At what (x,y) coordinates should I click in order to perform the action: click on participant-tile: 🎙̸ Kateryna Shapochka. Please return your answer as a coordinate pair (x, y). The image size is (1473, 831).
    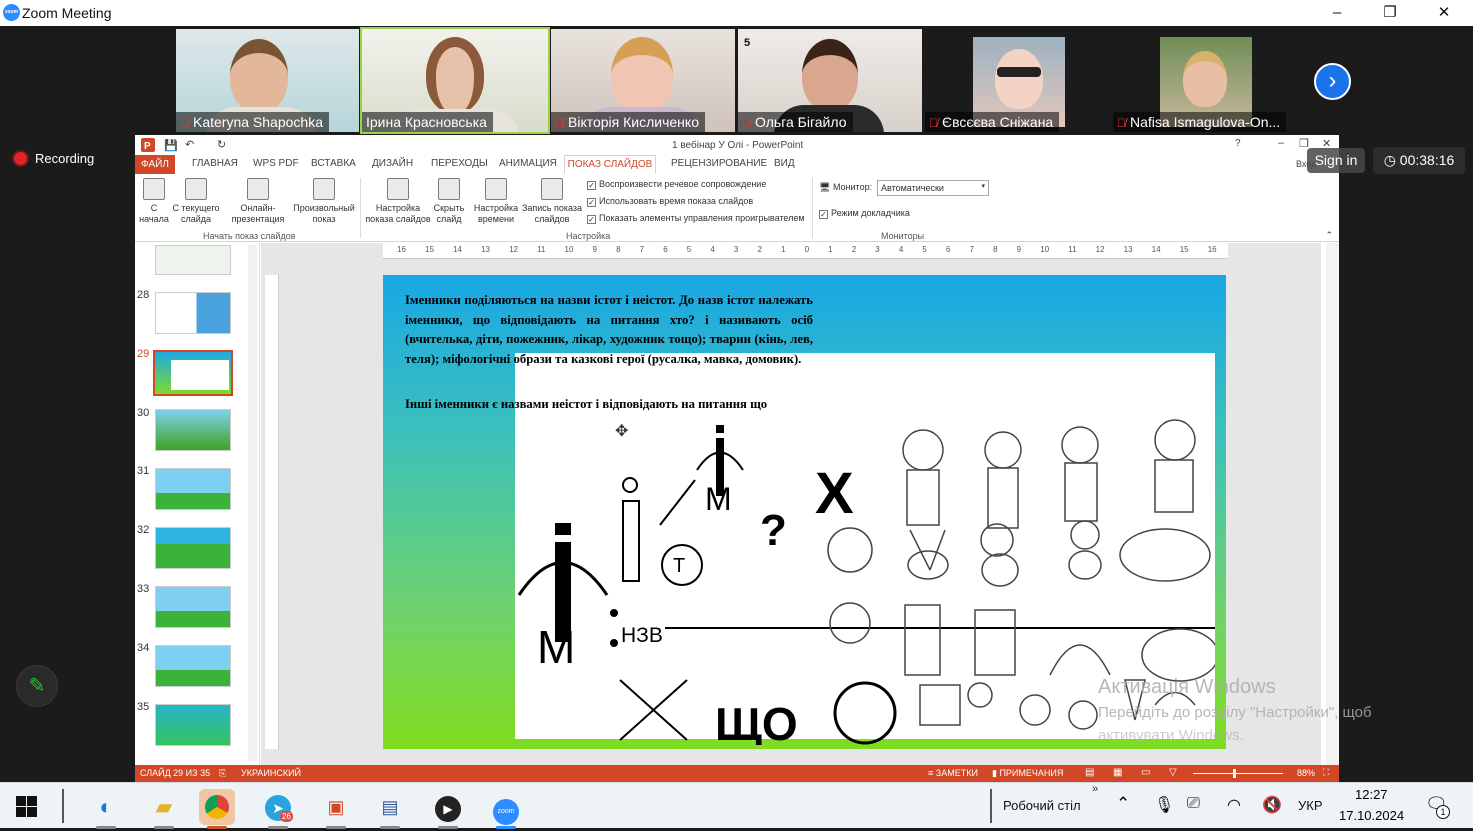
    Looking at the image, I should click on (267, 80).